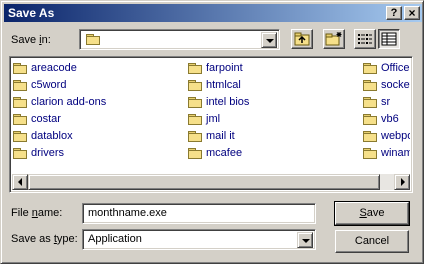 Image resolution: width=424 pixels, height=264 pixels. I want to click on folder-item: clarion add-ons, so click(59, 102).